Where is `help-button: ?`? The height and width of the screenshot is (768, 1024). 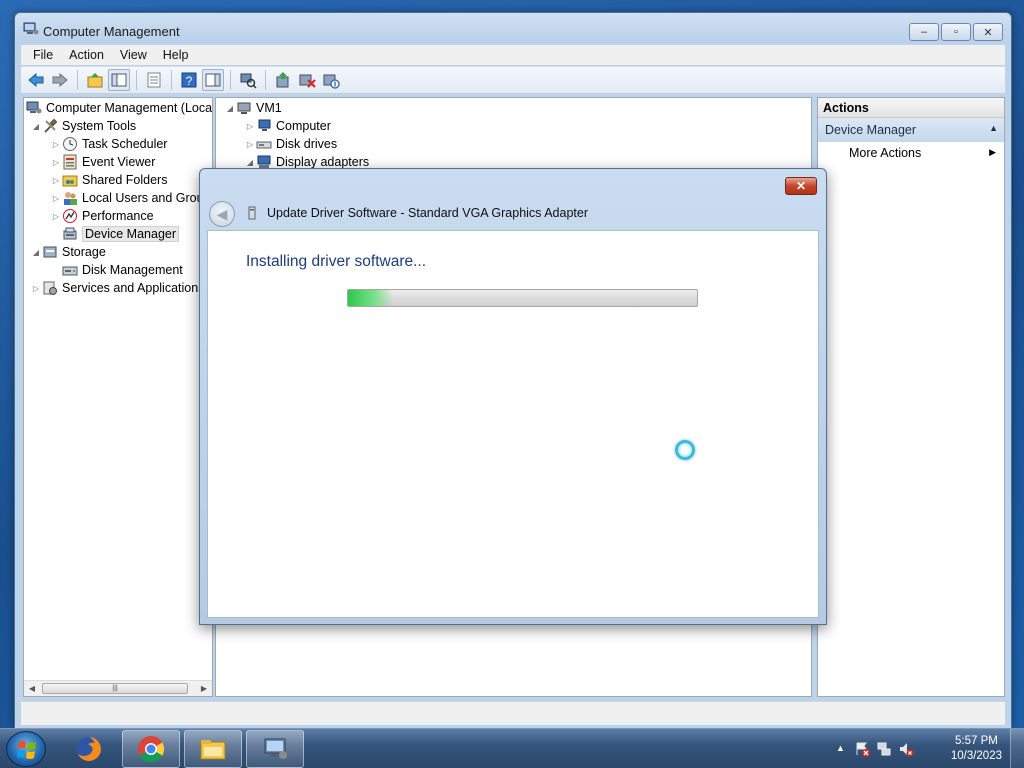
help-button: ? is located at coordinates (189, 80).